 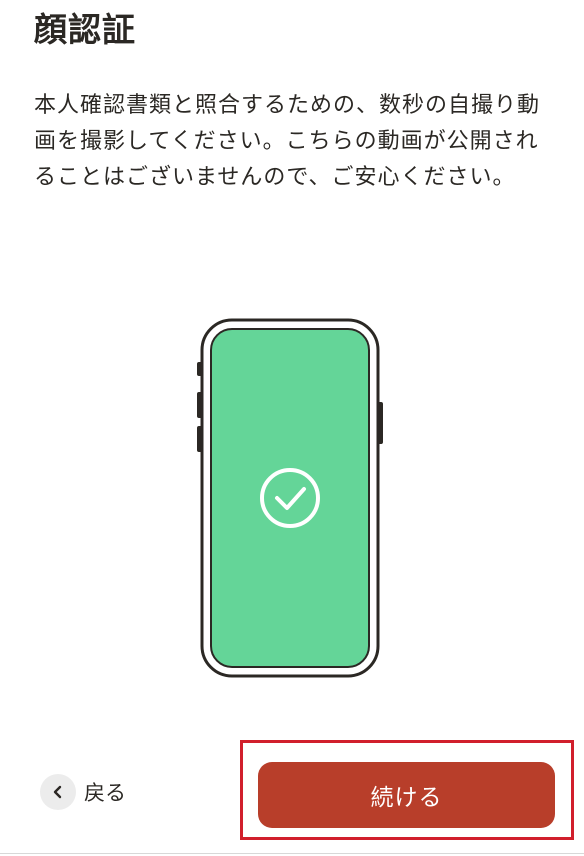 What do you see at coordinates (83, 792) in the screenshot?
I see `back-button: 戻る` at bounding box center [83, 792].